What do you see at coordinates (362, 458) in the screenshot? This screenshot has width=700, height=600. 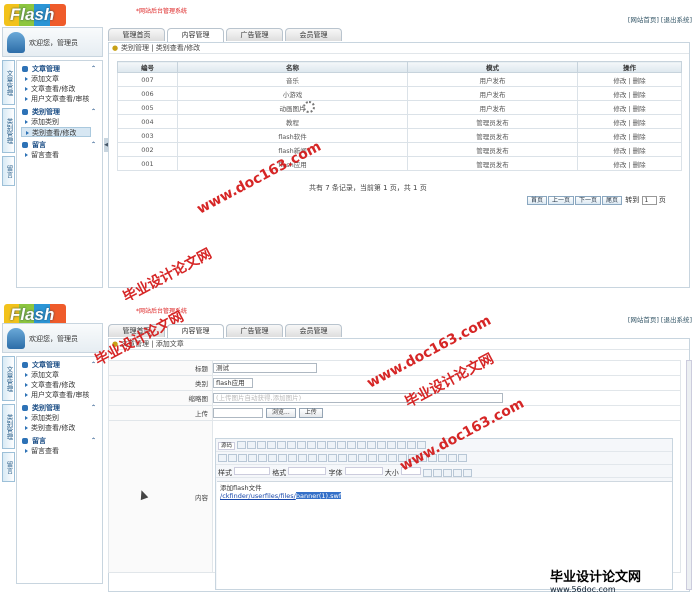 I see `justify-icon` at bounding box center [362, 458].